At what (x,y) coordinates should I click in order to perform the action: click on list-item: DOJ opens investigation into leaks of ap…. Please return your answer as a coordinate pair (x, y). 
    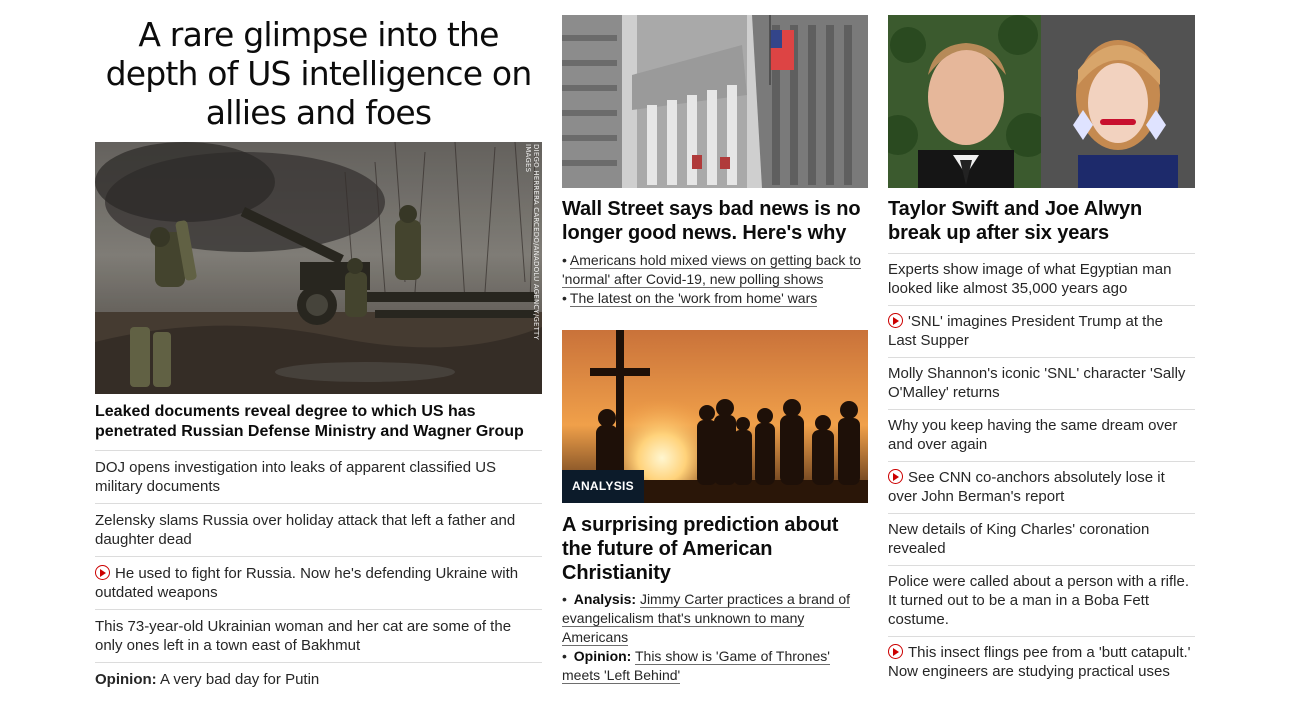
    Looking at the image, I should click on (318, 477).